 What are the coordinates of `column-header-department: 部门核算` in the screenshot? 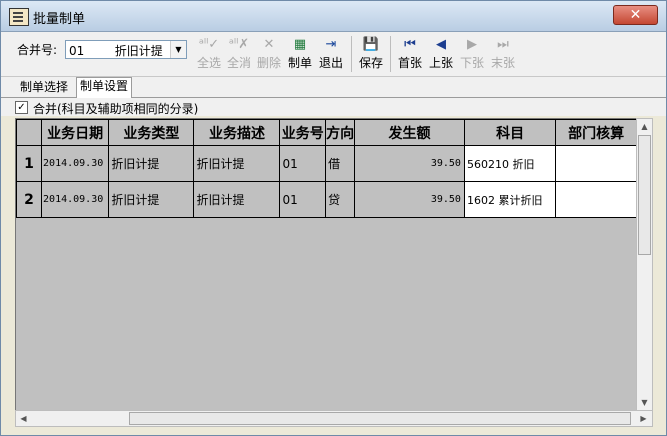 It's located at (596, 132).